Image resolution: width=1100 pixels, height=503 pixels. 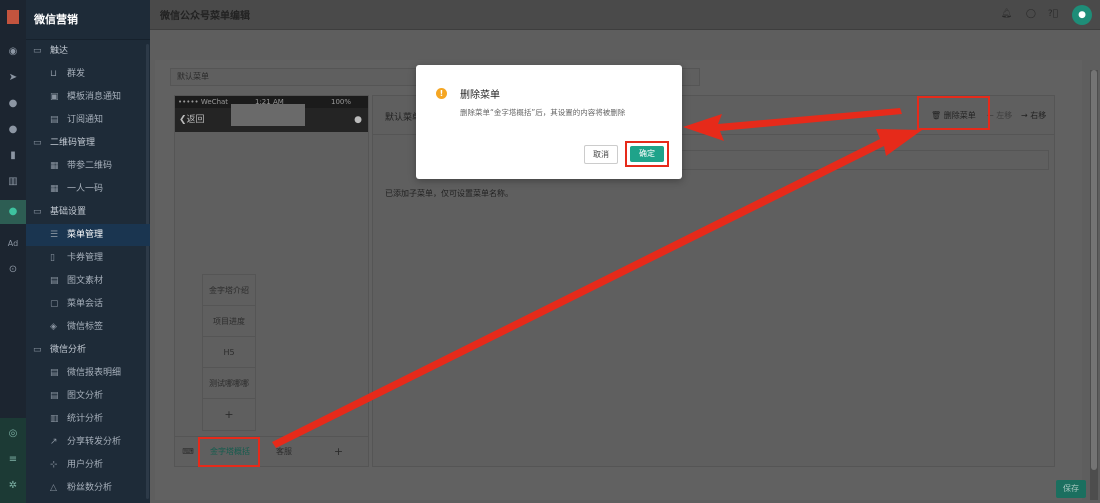 I want to click on sub-menu-list: 金字塔介绍 项目进度 H5 测试哪哪哪 +, so click(x=229, y=352).